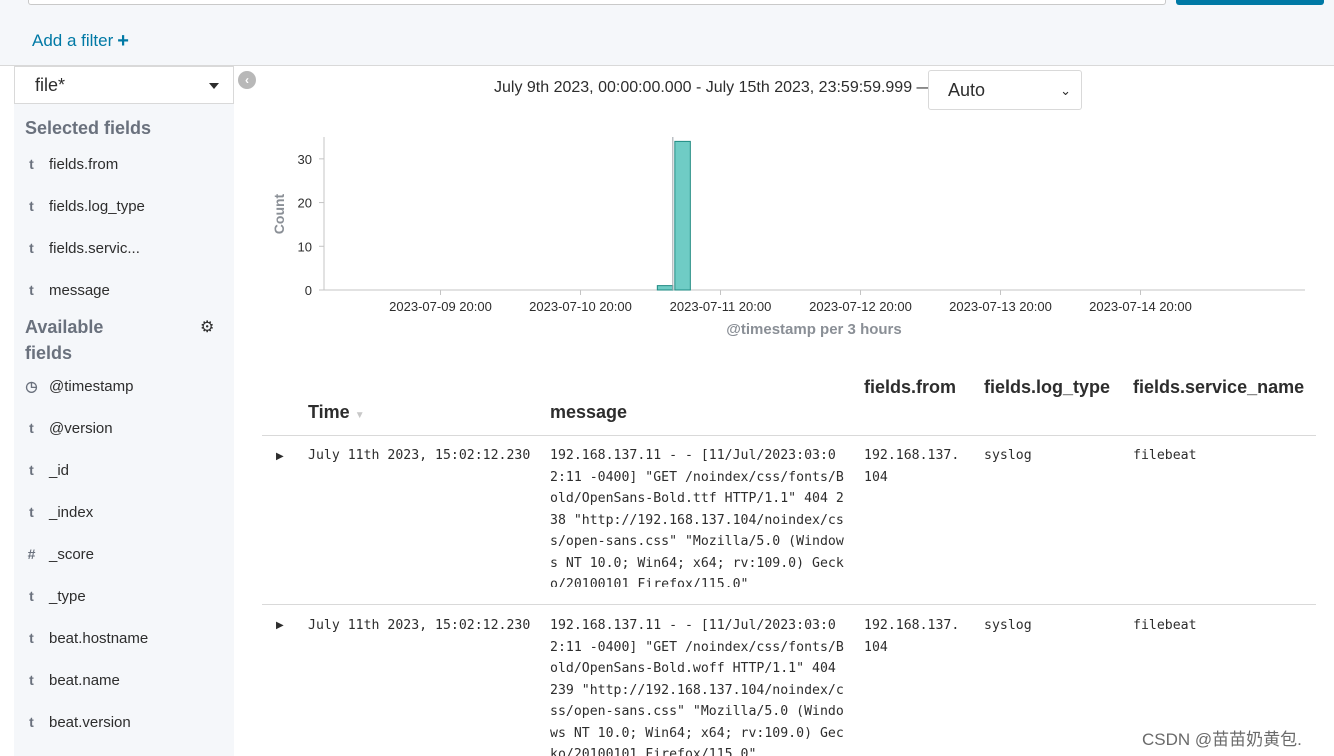 The image size is (1334, 756). What do you see at coordinates (305, 203) in the screenshot?
I see `y-tick-label: 20` at bounding box center [305, 203].